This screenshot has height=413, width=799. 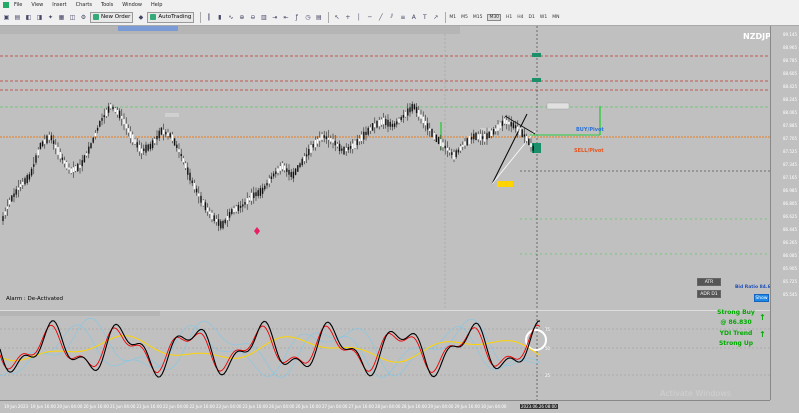 What do you see at coordinates (219, 17) in the screenshot?
I see `candlestick-icon: ▮` at bounding box center [219, 17].